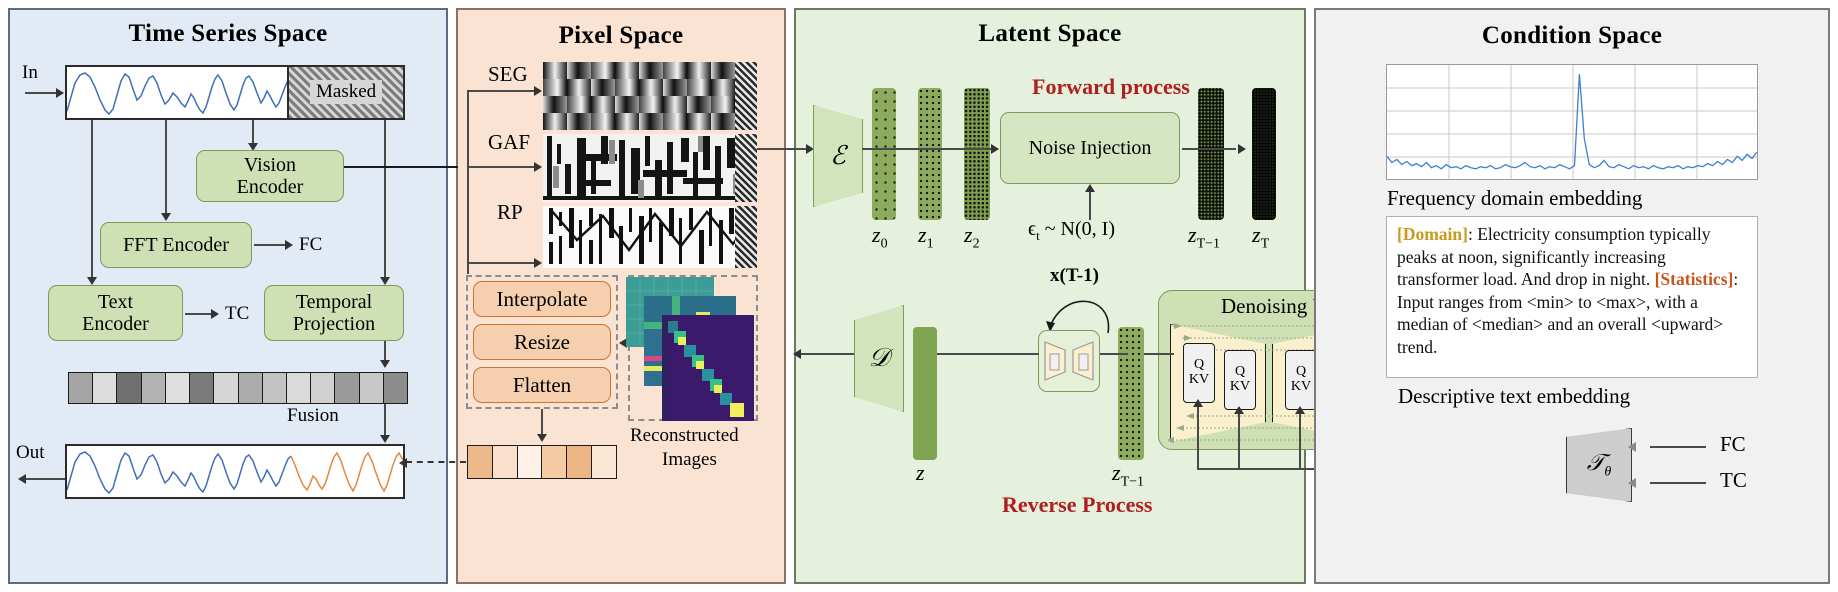 Image resolution: width=1838 pixels, height=592 pixels. I want to click on reconstructed-images-label-1: Reconstructed, so click(684, 435).